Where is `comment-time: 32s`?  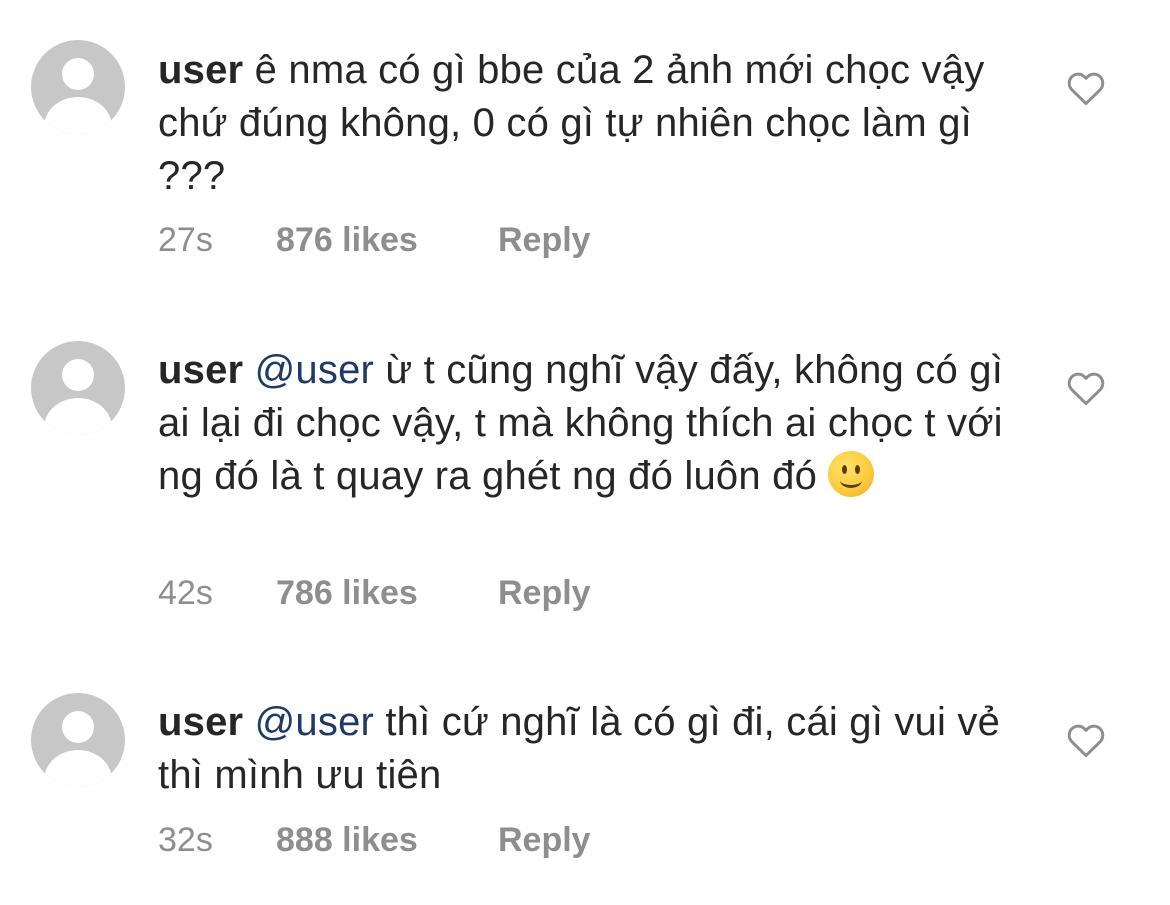 comment-time: 32s is located at coordinates (185, 840).